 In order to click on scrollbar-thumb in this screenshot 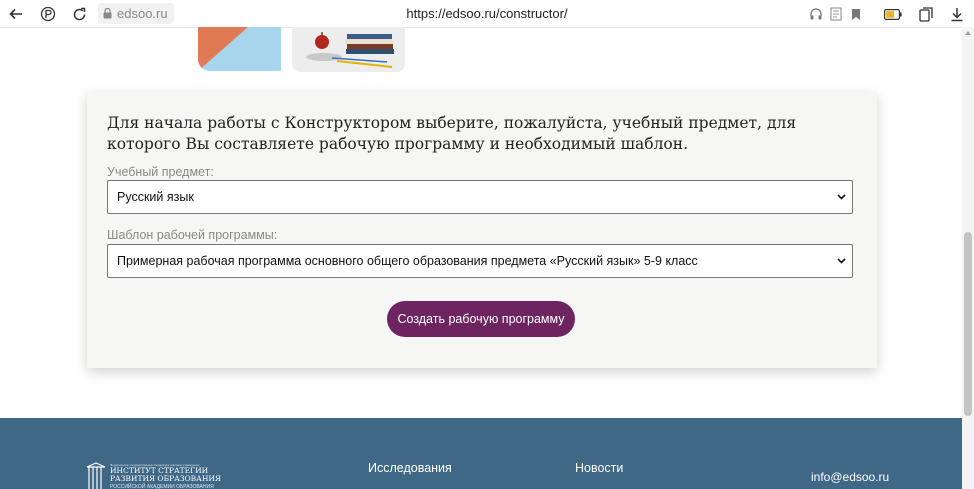, I will do `click(968, 324)`.